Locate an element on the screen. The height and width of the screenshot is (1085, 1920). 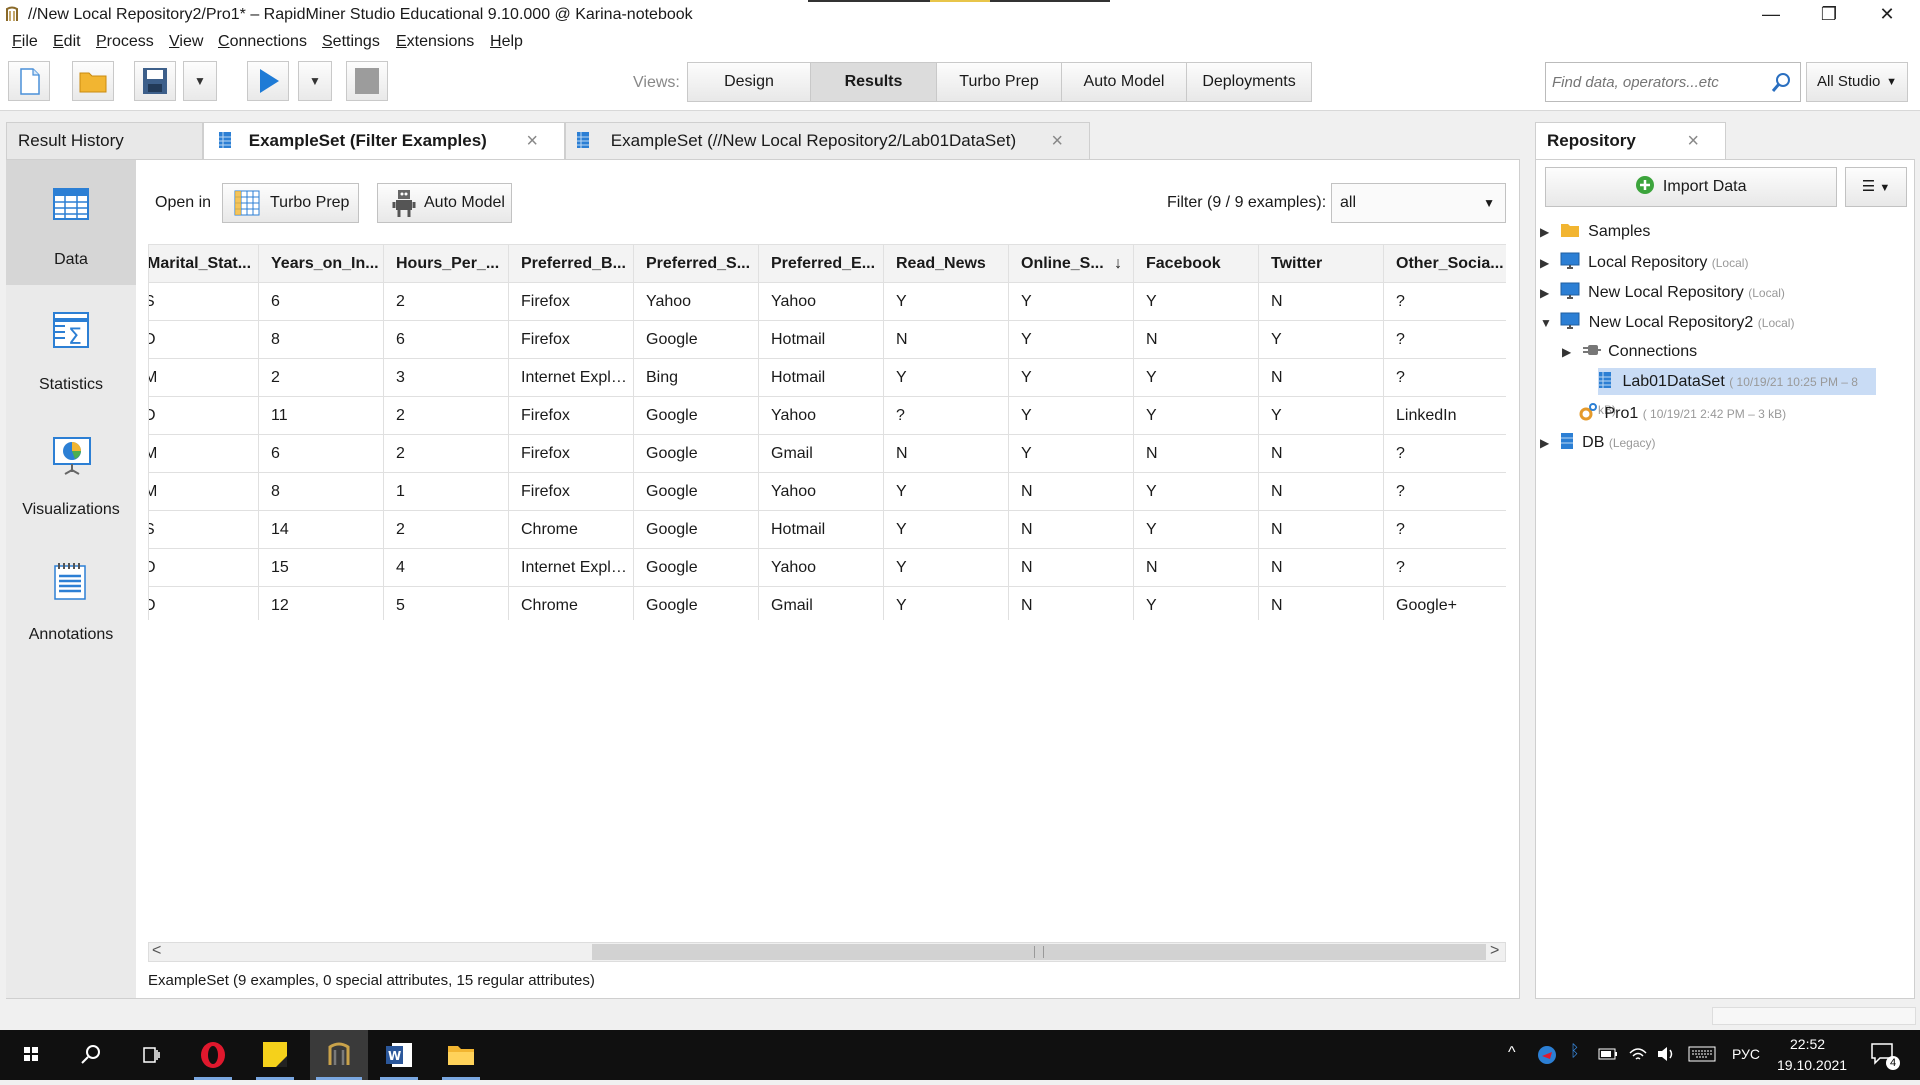
restore-button: ❐ is located at coordinates (1829, 15).